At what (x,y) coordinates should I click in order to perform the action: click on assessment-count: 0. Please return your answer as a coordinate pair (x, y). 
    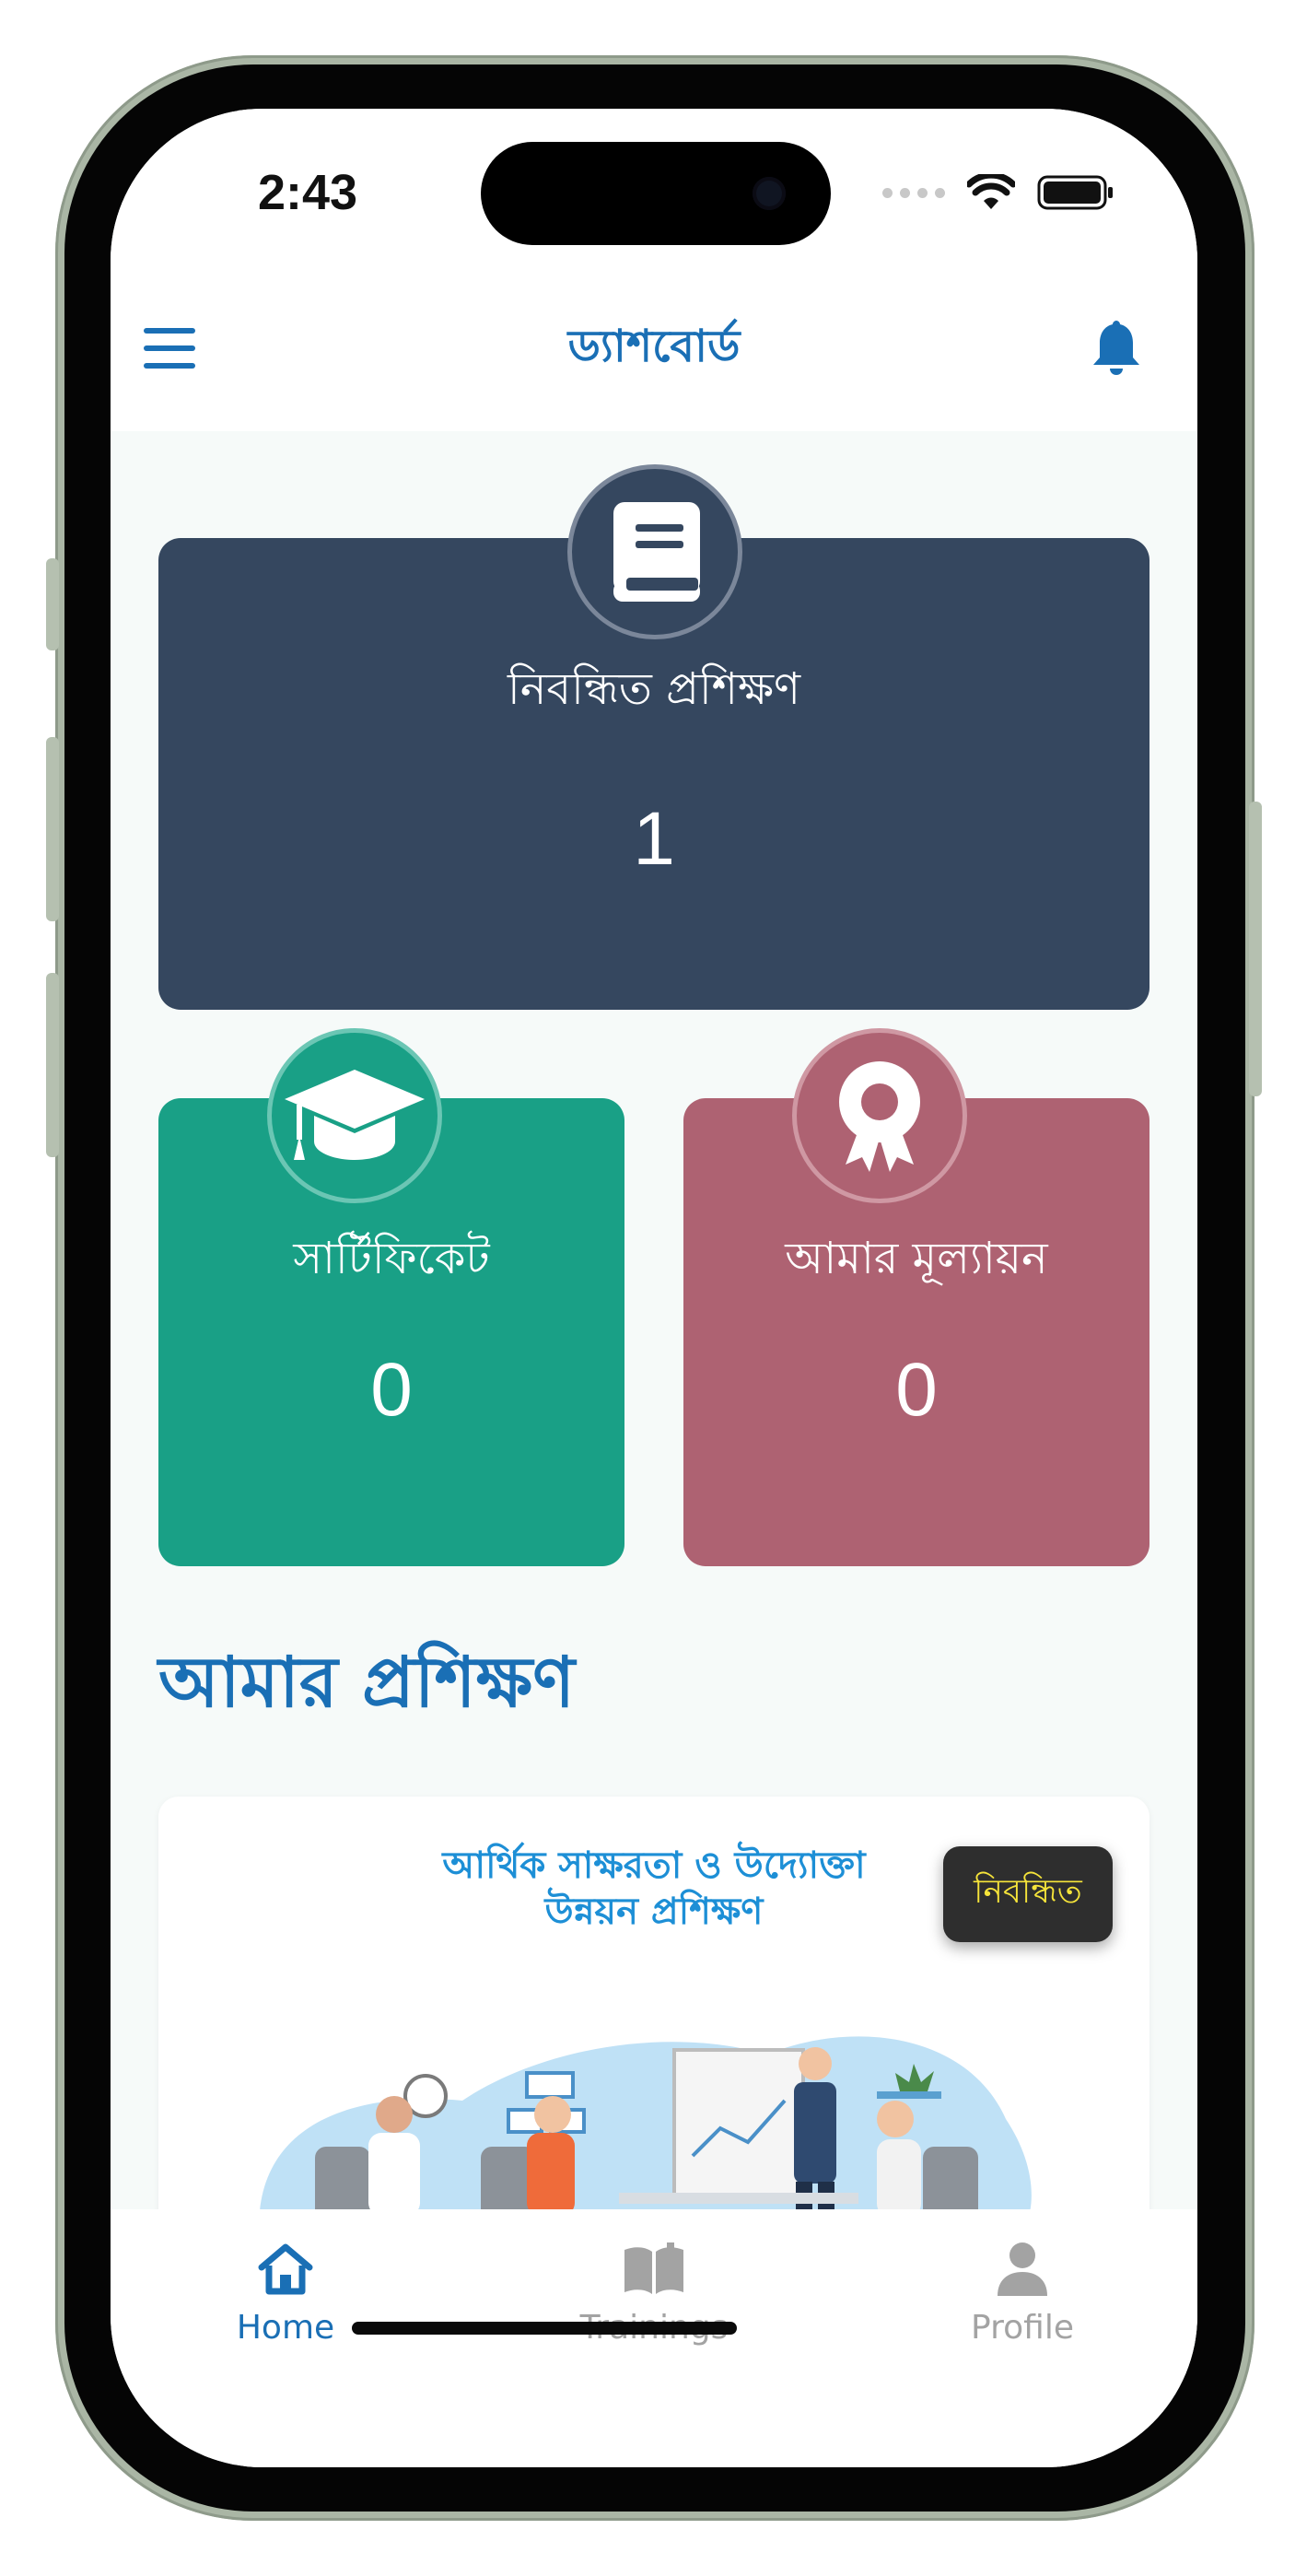
    Looking at the image, I should click on (917, 1390).